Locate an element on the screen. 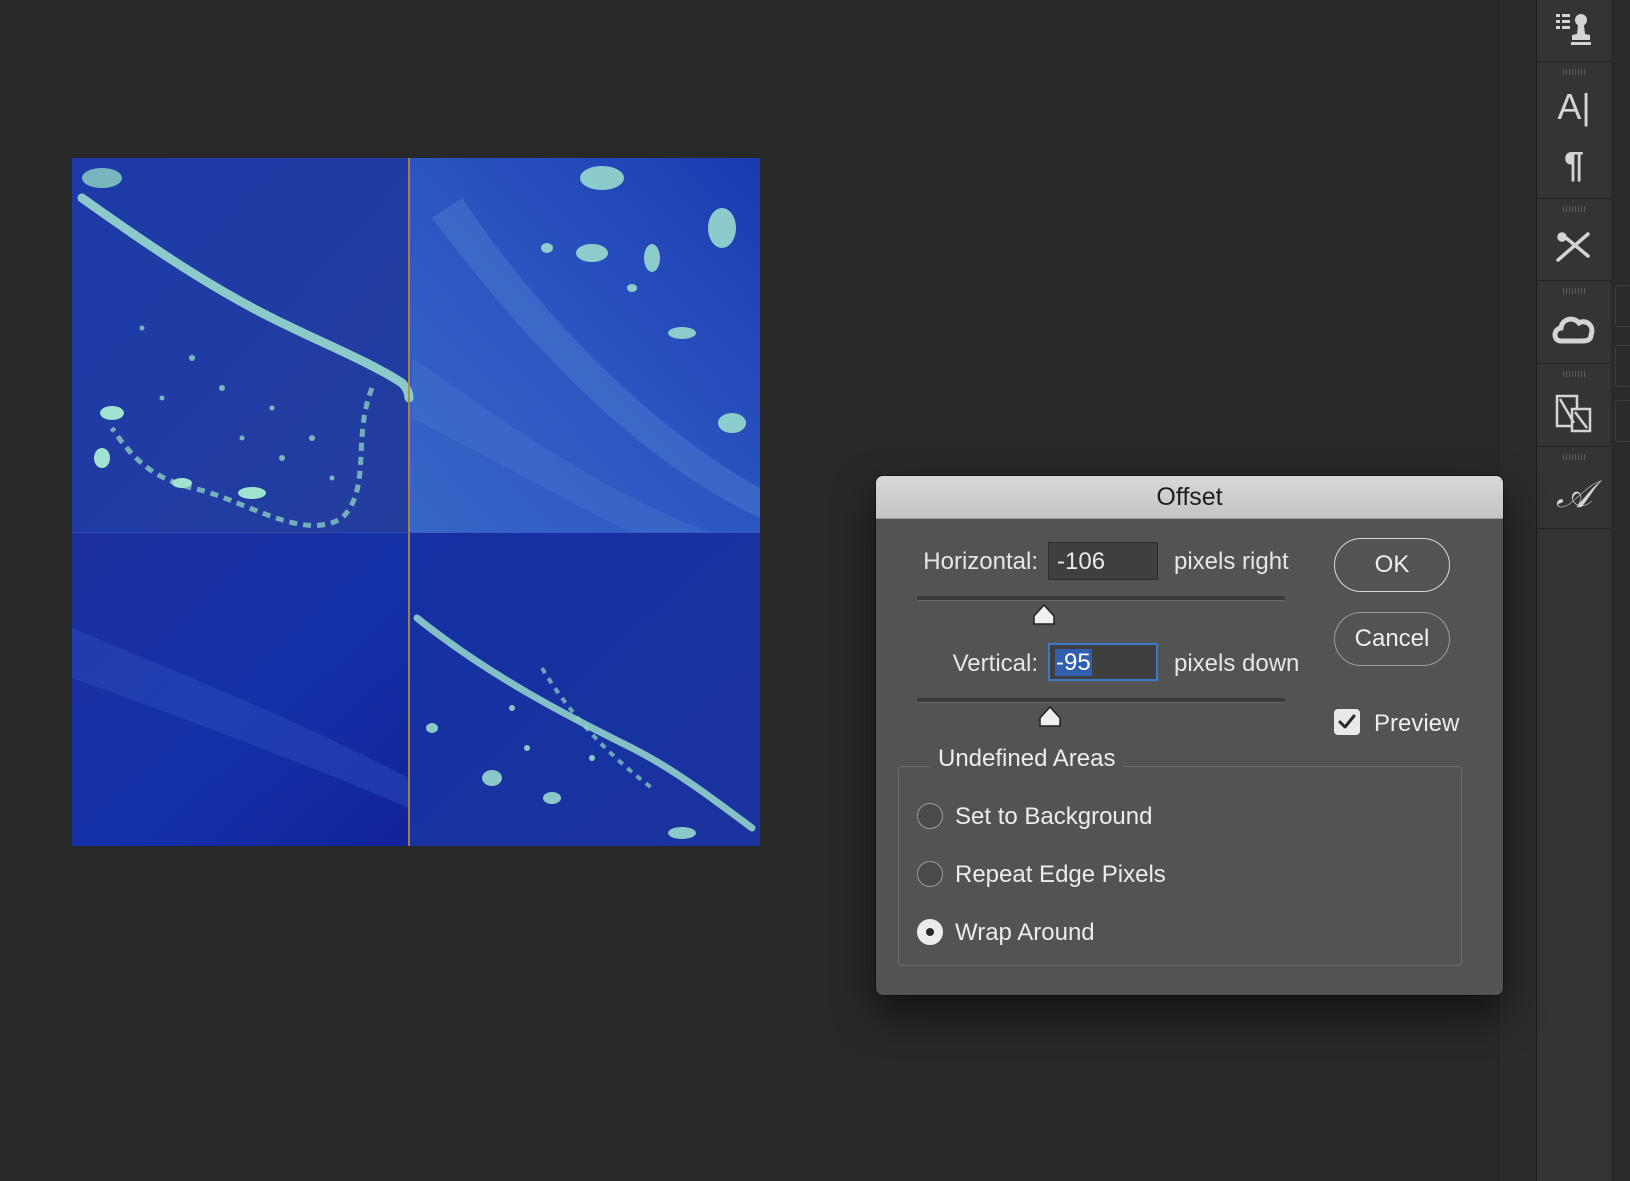 This screenshot has width=1630, height=1181. preview-checkbox is located at coordinates (1347, 722).